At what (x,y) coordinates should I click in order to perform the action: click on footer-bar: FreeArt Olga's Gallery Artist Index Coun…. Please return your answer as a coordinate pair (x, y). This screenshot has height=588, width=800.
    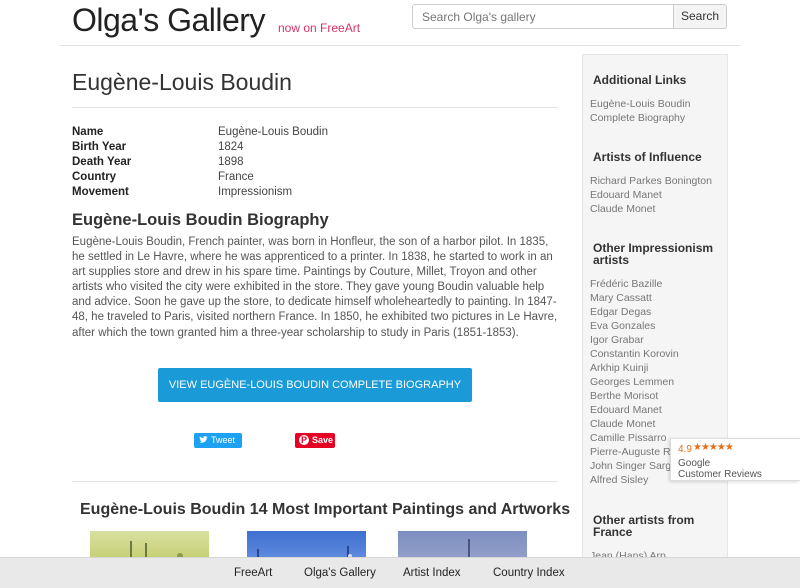
    Looking at the image, I should click on (400, 572).